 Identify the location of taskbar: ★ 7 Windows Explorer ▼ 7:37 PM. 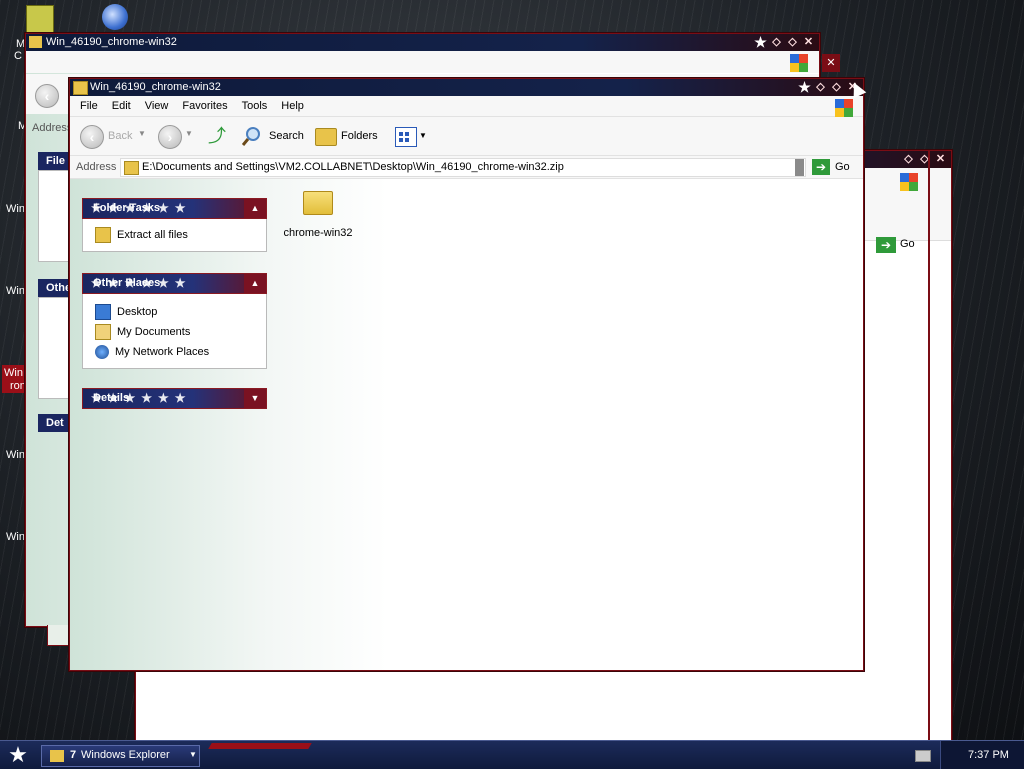
(512, 754).